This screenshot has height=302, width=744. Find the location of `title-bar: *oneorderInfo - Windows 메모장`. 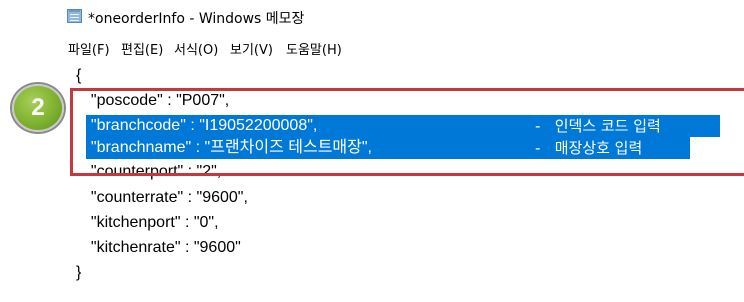

title-bar: *oneorderInfo - Windows 메모장 is located at coordinates (372, 17).